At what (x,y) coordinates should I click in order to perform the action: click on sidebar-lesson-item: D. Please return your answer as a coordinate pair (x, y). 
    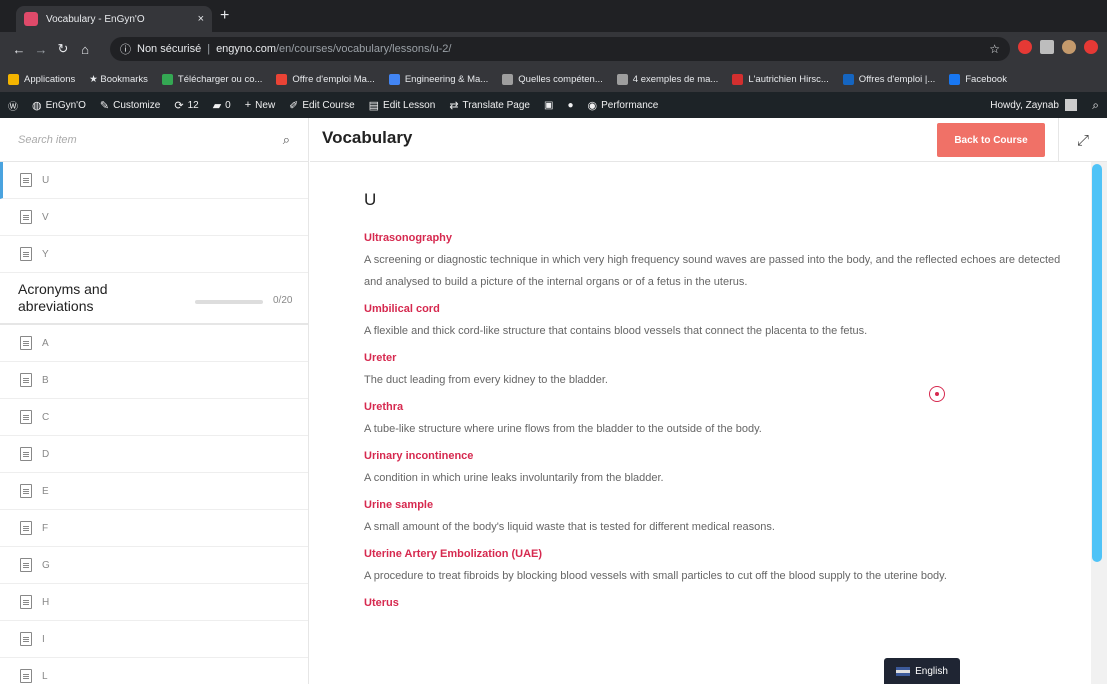
    Looking at the image, I should click on (154, 454).